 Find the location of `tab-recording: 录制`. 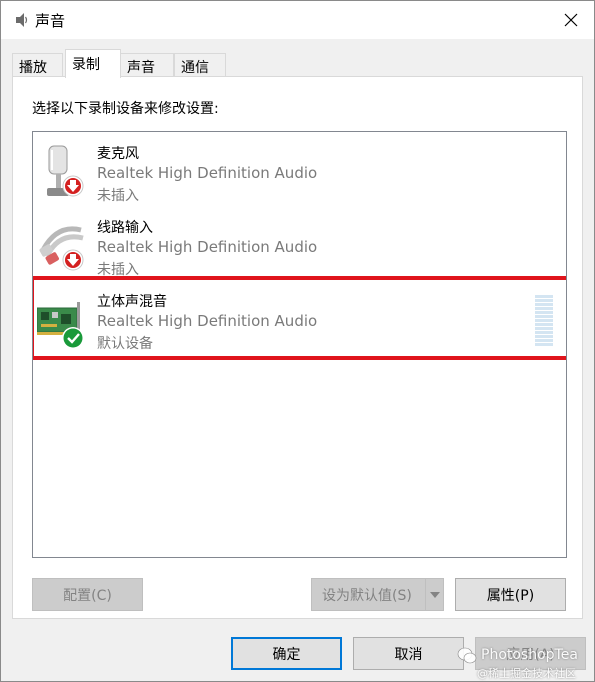

tab-recording: 录制 is located at coordinates (93, 63).